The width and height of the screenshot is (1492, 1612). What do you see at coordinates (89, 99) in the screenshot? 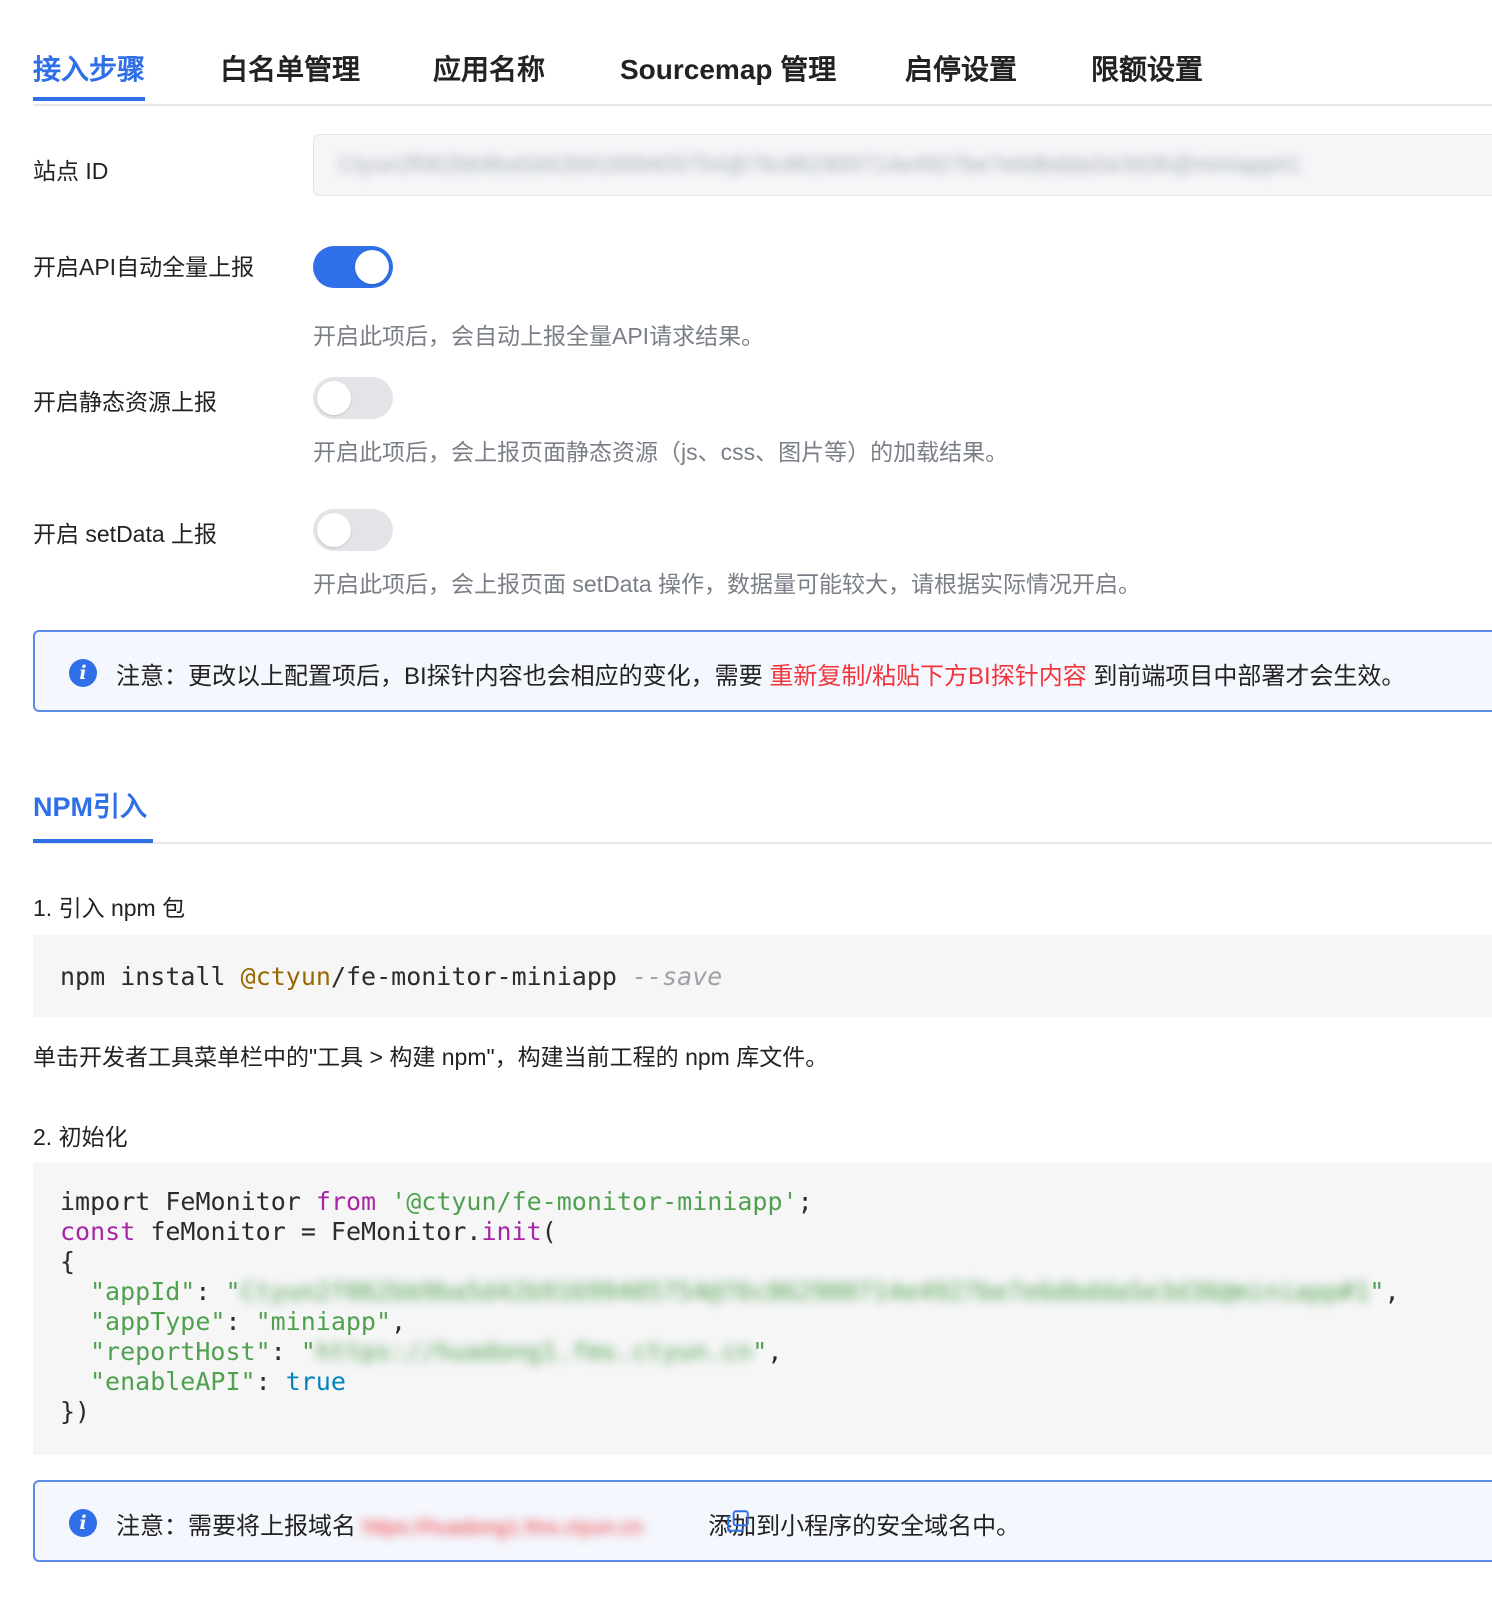
I see `active-tab-indicator` at bounding box center [89, 99].